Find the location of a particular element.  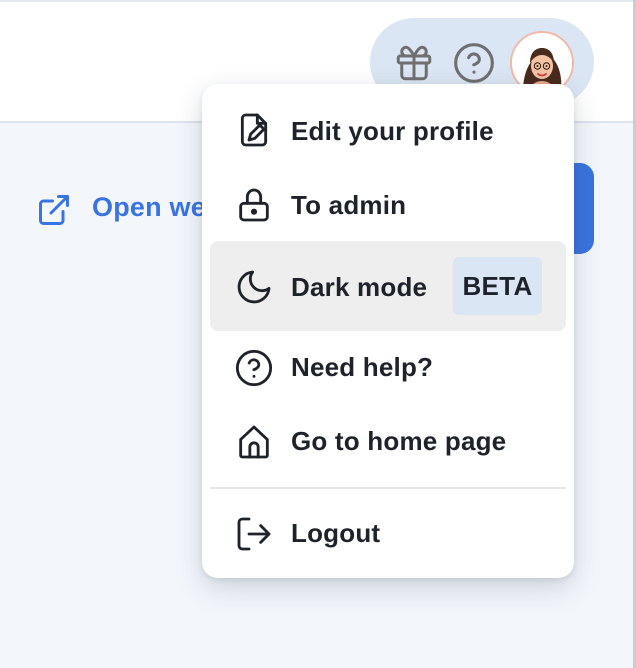

gift-icon is located at coordinates (414, 63).